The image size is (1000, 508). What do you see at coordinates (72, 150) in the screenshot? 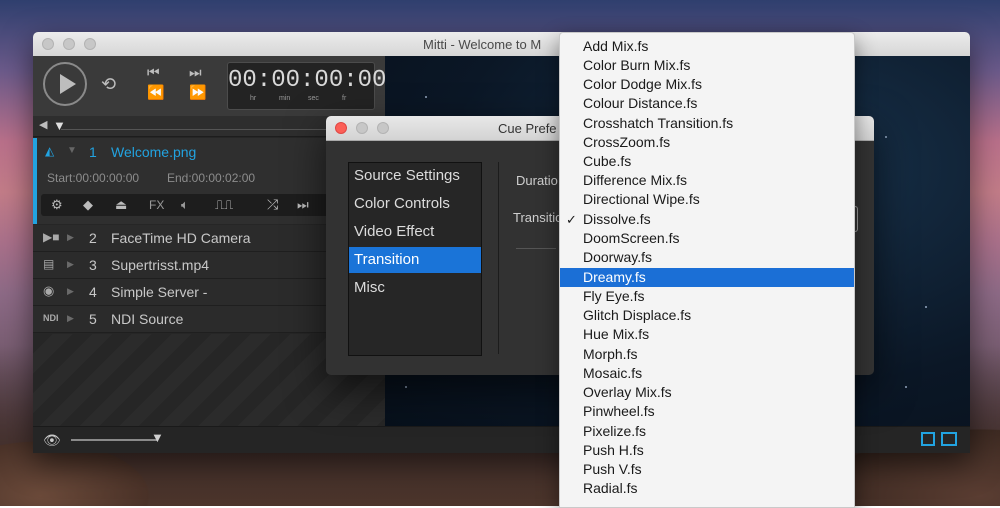
I see `collapse-arrow-icon: ▼` at bounding box center [72, 150].